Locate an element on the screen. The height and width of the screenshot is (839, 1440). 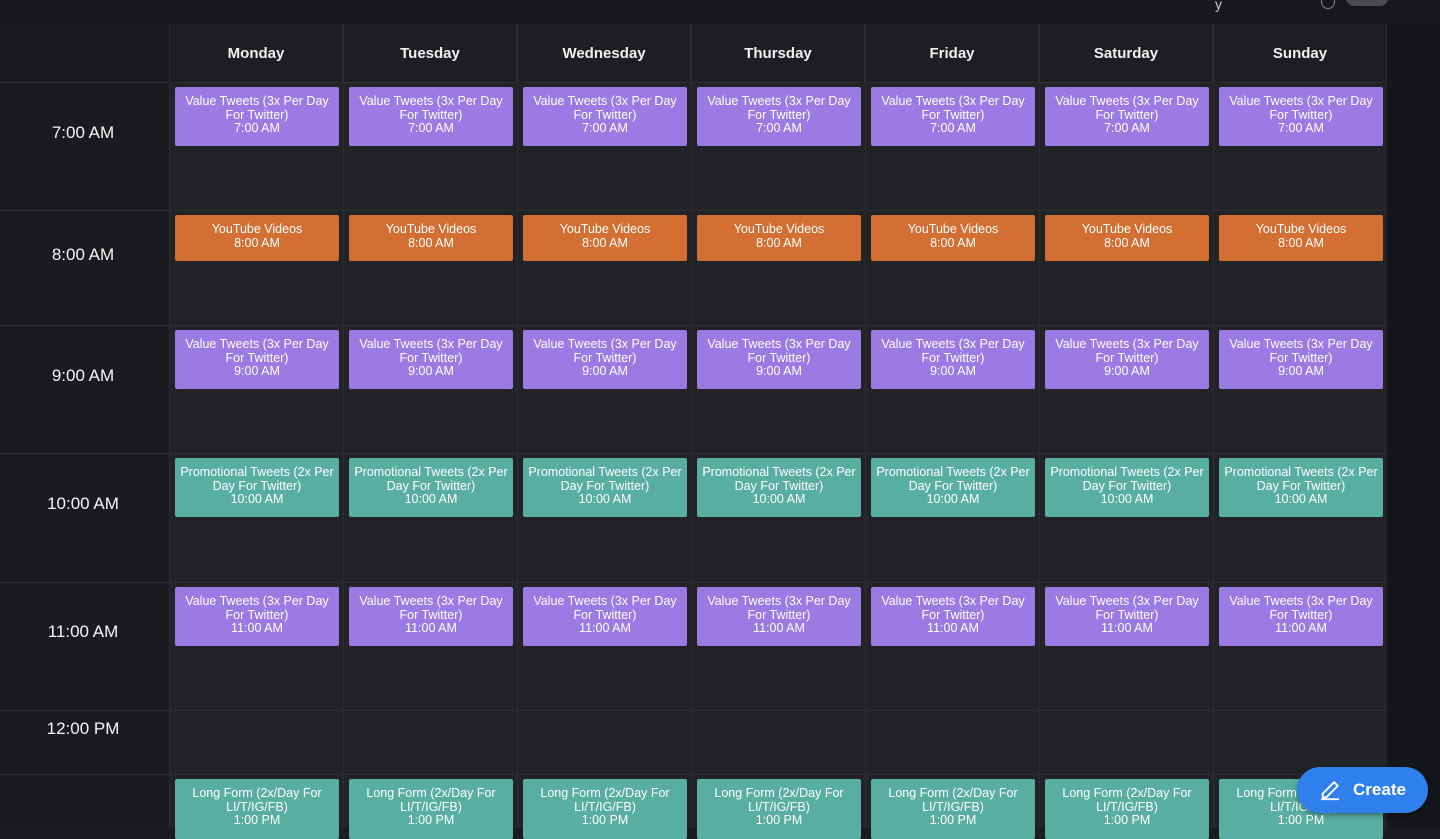
day-header-friday: Friday is located at coordinates (952, 53).